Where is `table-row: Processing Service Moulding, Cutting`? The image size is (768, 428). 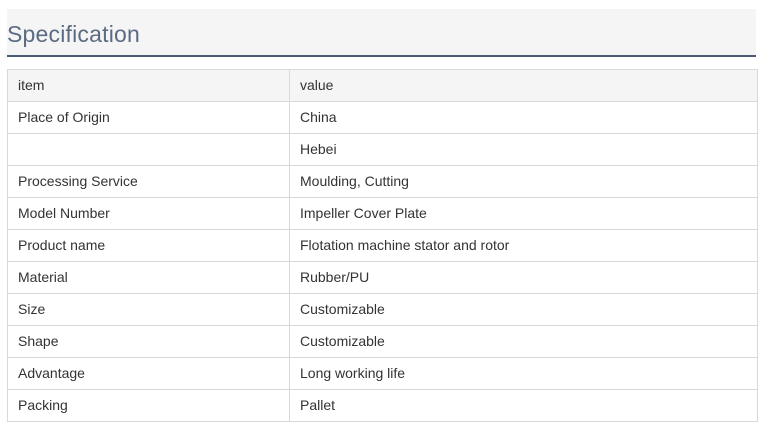
table-row: Processing Service Moulding, Cutting is located at coordinates (382, 181).